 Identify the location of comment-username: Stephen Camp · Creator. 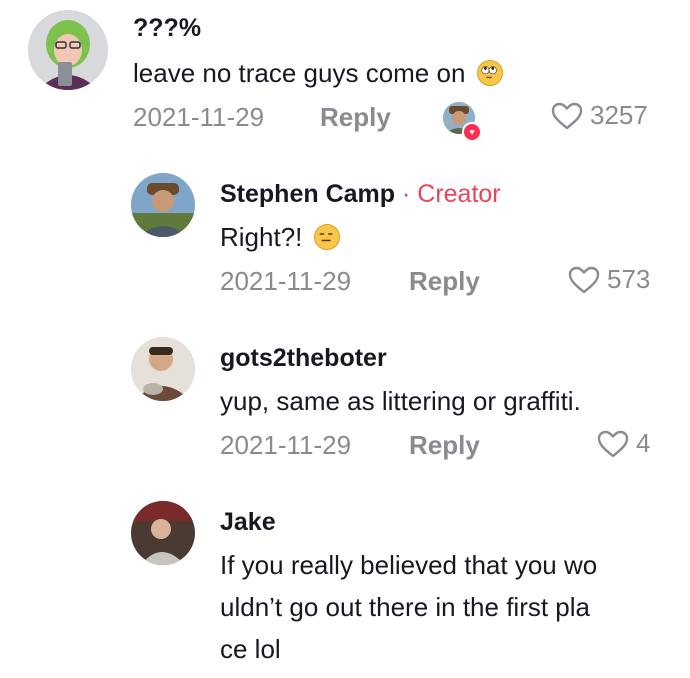
(360, 194).